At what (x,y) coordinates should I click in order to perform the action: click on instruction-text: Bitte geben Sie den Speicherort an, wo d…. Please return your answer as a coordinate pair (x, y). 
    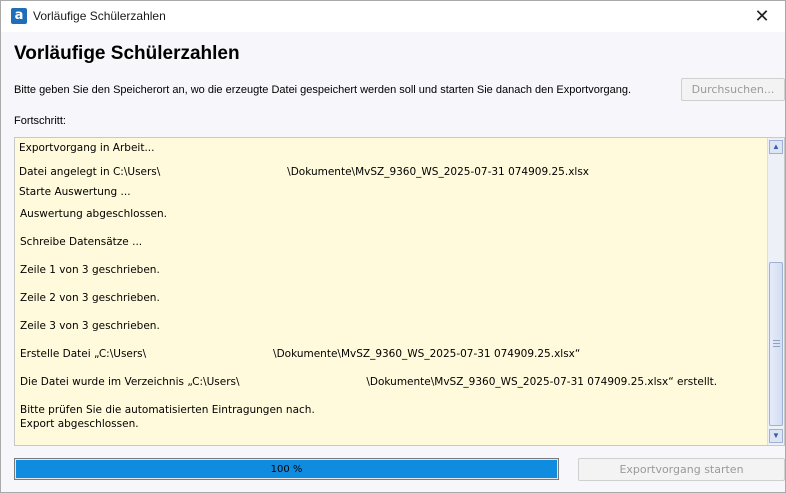
    Looking at the image, I should click on (323, 90).